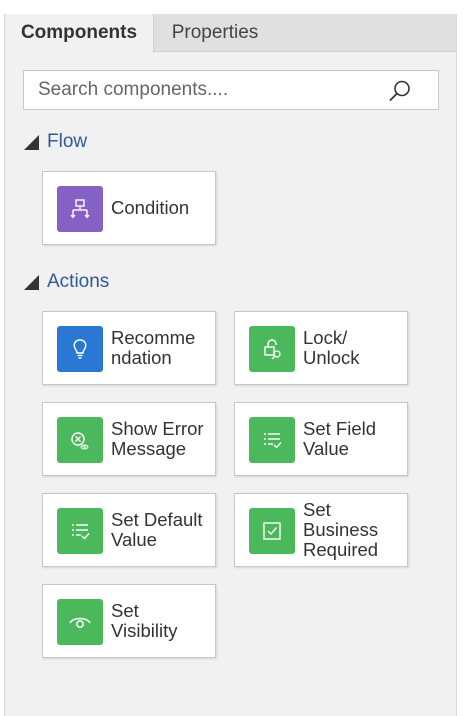  I want to click on component-set-field-value: Set Field Value, so click(321, 439).